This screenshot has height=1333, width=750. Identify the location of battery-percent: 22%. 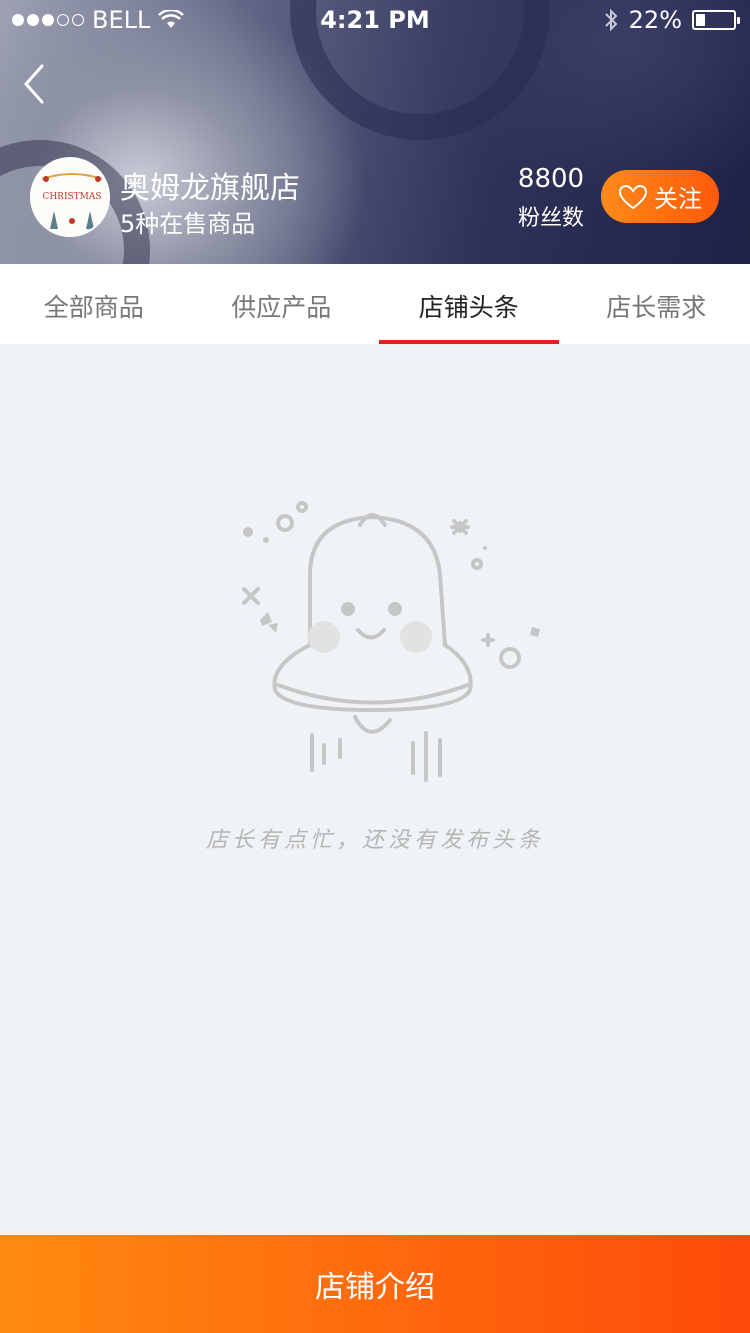
(655, 20).